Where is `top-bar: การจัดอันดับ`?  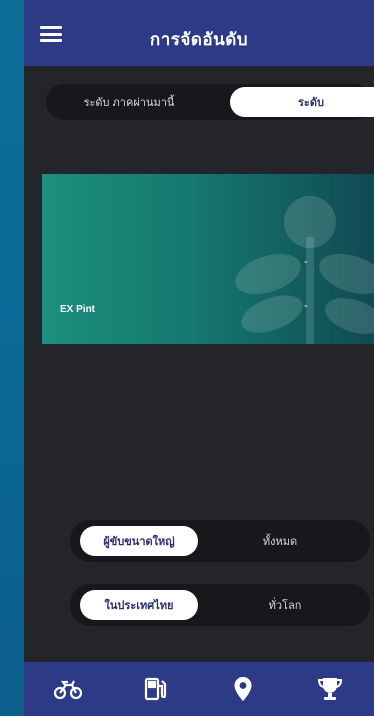
top-bar: การจัดอันดับ is located at coordinates (199, 33).